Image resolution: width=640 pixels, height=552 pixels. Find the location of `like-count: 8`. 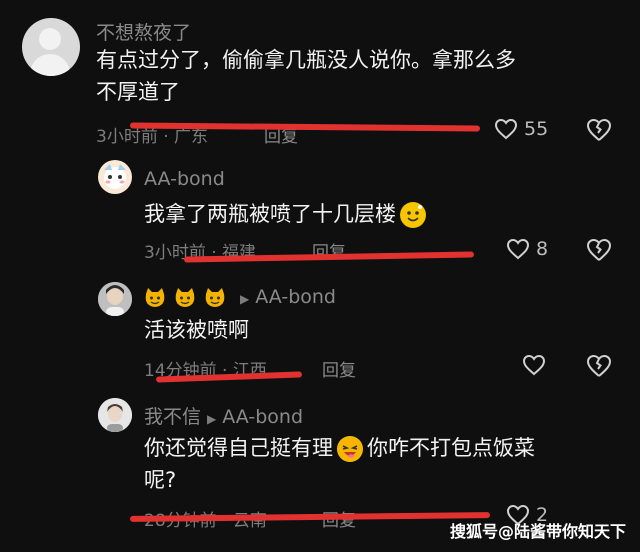

like-count: 8 is located at coordinates (542, 249).